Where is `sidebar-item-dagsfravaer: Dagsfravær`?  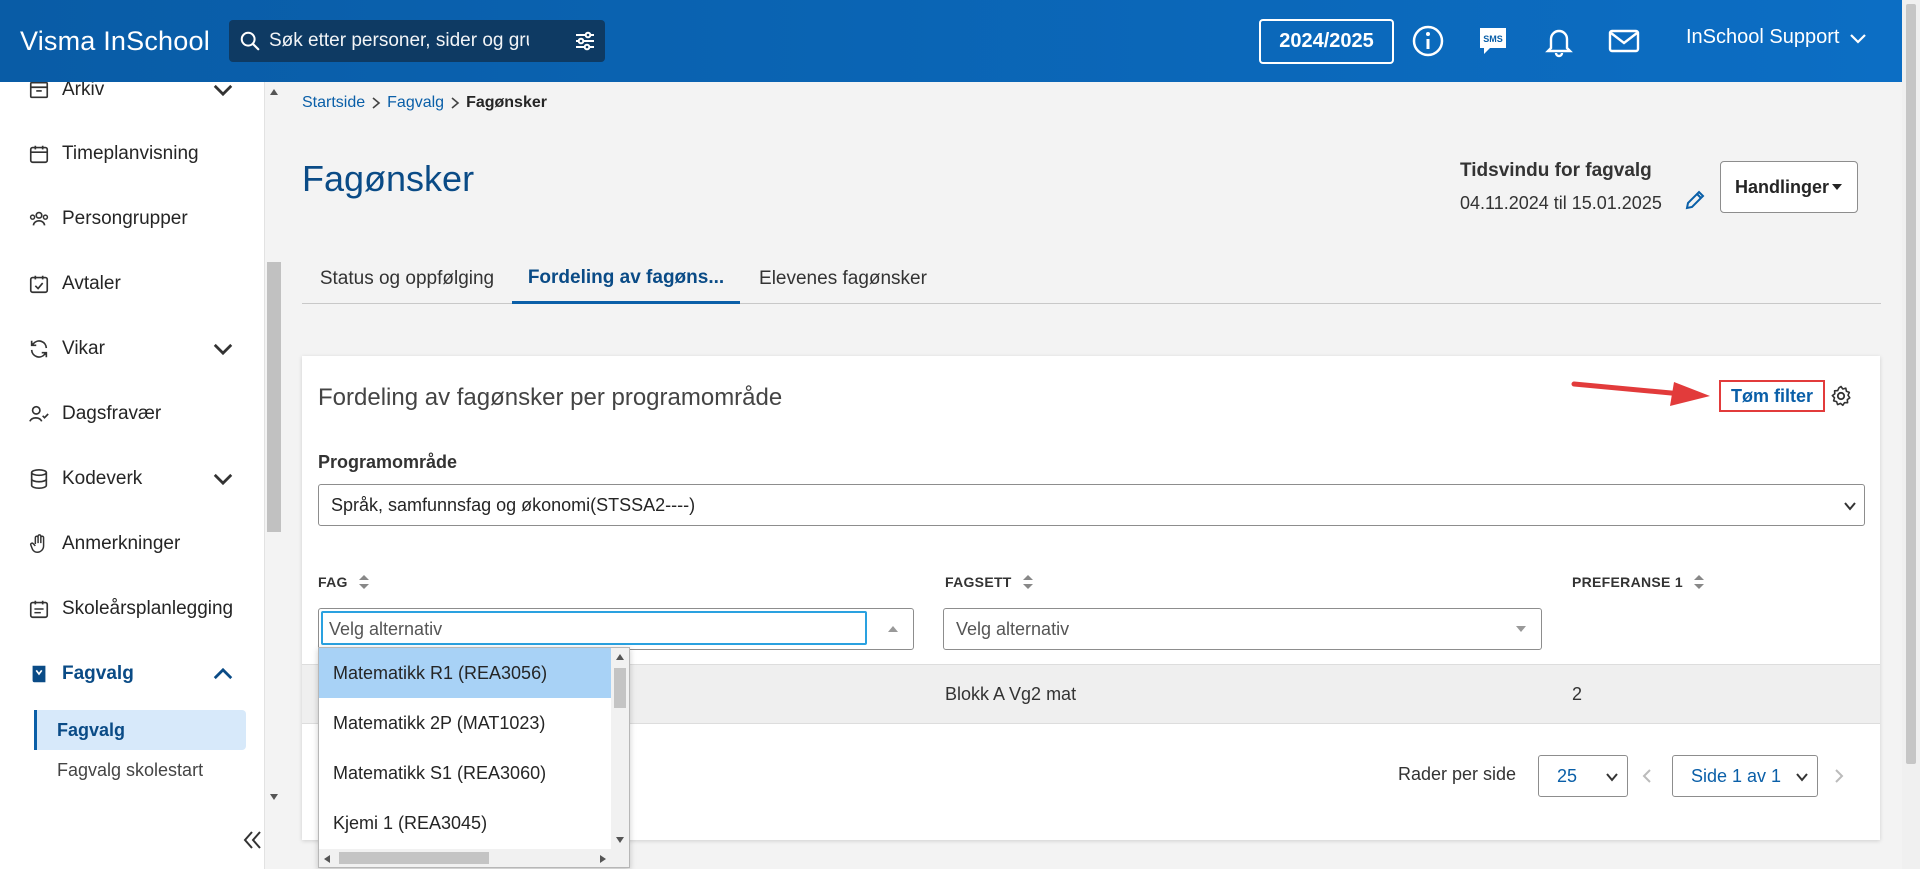 sidebar-item-dagsfravaer: Dagsfravær is located at coordinates (138, 414).